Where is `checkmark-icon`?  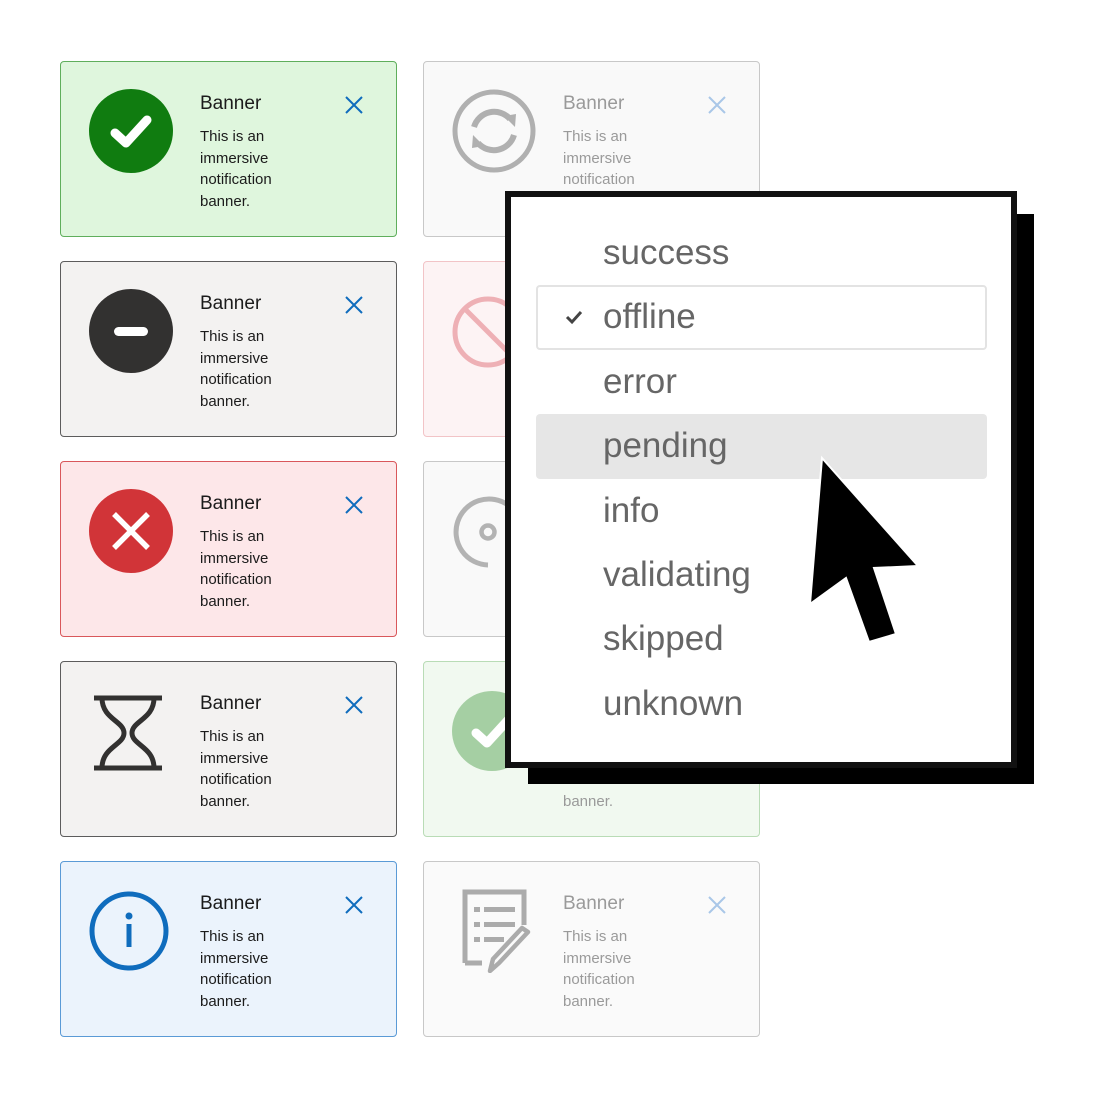 checkmark-icon is located at coordinates (574, 317).